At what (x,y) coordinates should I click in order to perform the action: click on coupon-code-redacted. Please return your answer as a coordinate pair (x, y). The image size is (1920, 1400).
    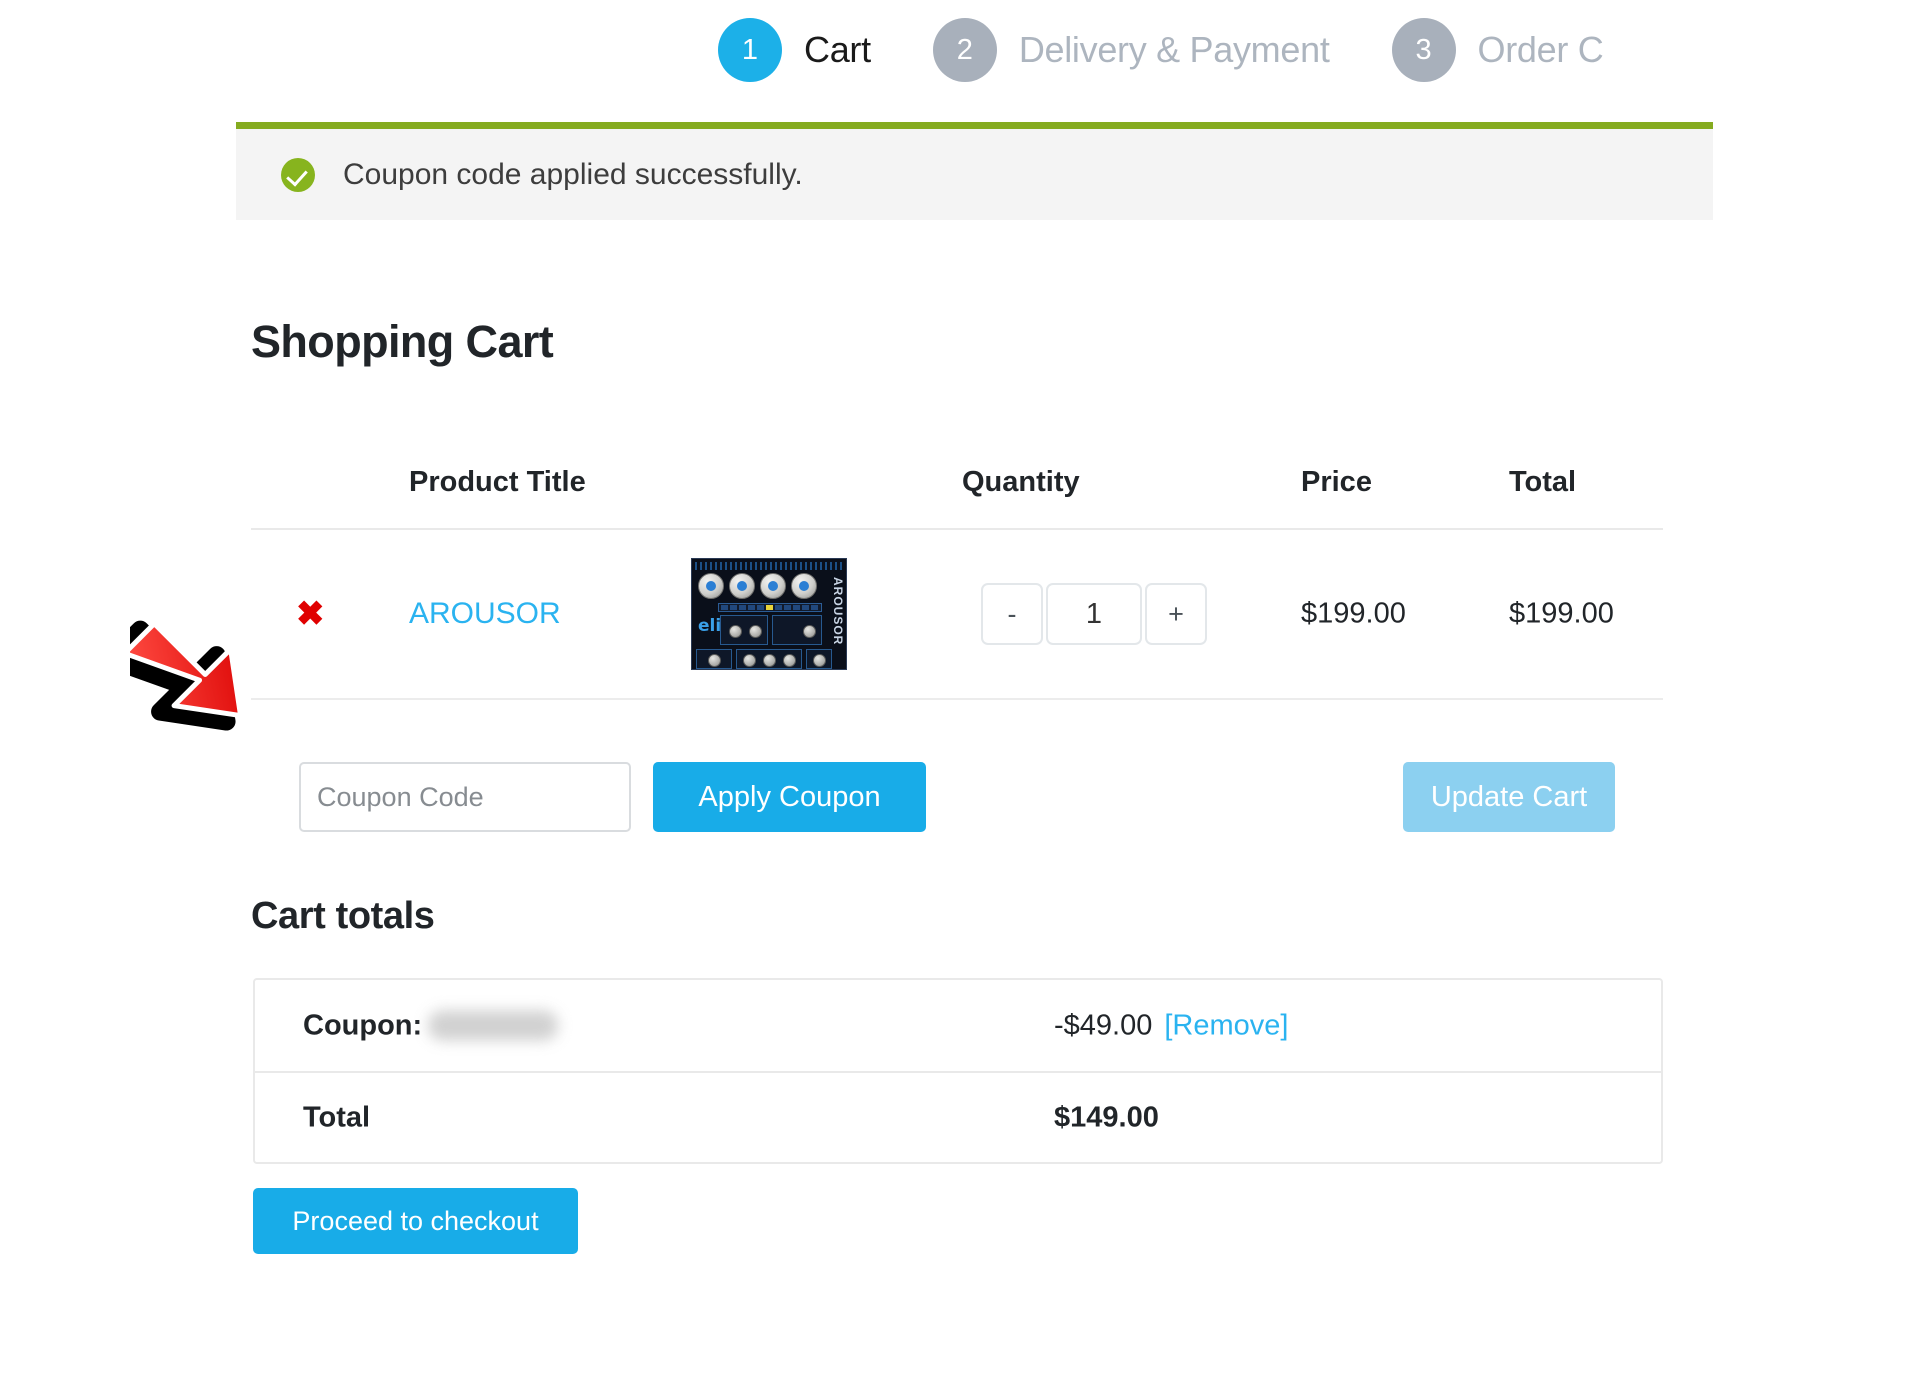
    Looking at the image, I should click on (493, 1025).